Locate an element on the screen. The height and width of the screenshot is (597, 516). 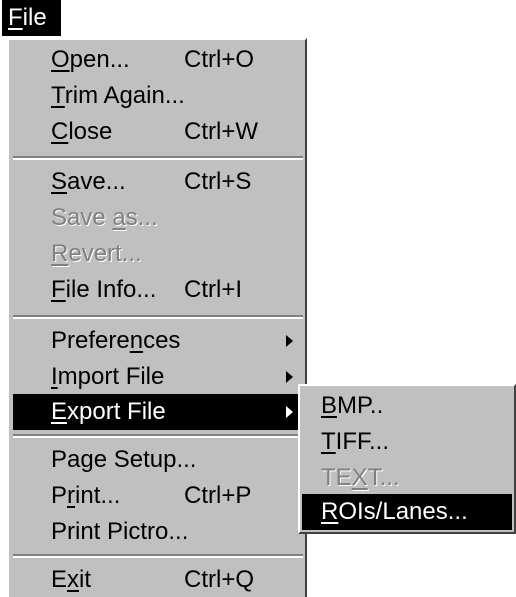
menu-item-exit: Exit Ctrl+Q is located at coordinates (158, 579).